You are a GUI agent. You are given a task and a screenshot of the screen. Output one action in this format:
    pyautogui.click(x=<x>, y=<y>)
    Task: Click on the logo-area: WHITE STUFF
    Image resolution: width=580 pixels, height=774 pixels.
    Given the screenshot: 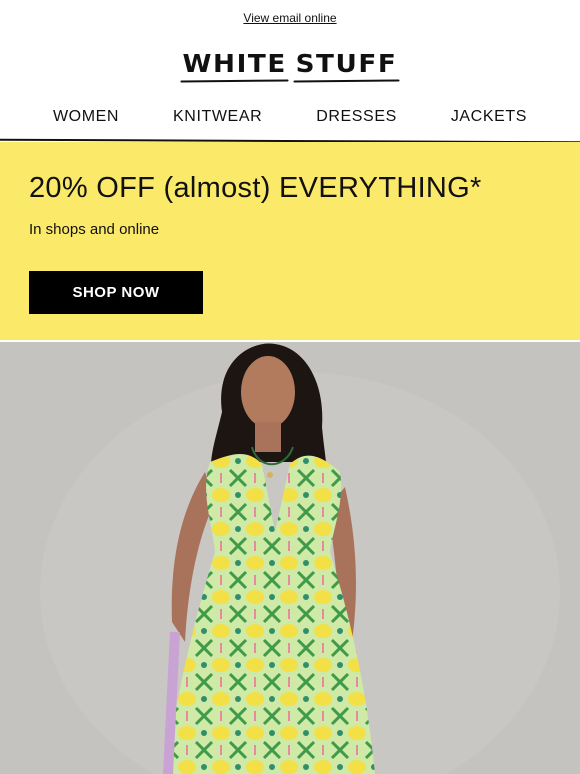 What is the action you would take?
    pyautogui.click(x=290, y=65)
    